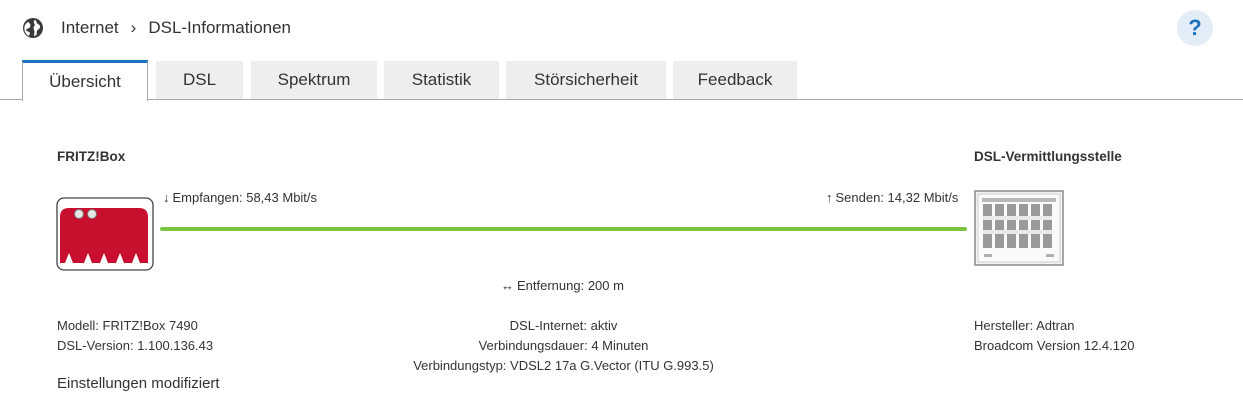  I want to click on dsl-version-info: DSL-Version: 1.100.136.43, so click(135, 345).